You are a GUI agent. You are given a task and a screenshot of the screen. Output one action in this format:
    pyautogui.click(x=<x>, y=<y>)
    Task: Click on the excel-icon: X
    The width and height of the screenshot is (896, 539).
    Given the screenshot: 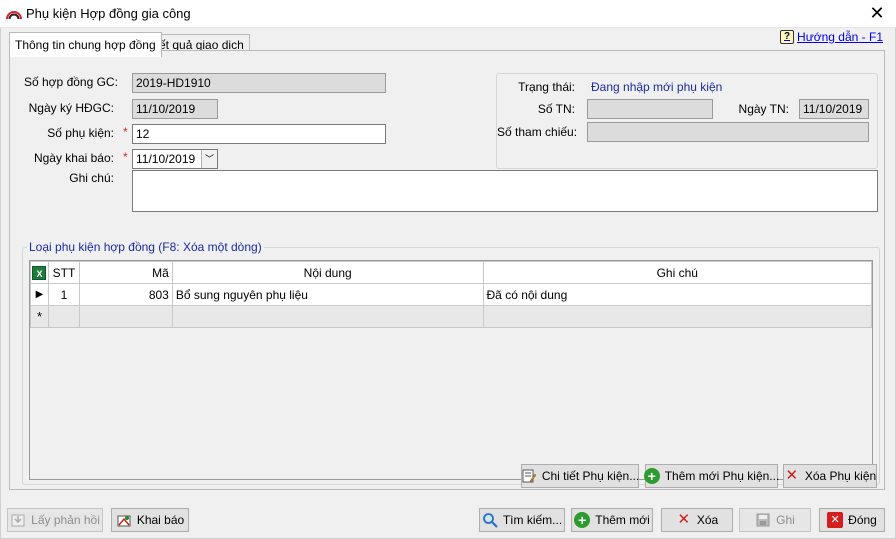 What is the action you would take?
    pyautogui.click(x=39, y=272)
    